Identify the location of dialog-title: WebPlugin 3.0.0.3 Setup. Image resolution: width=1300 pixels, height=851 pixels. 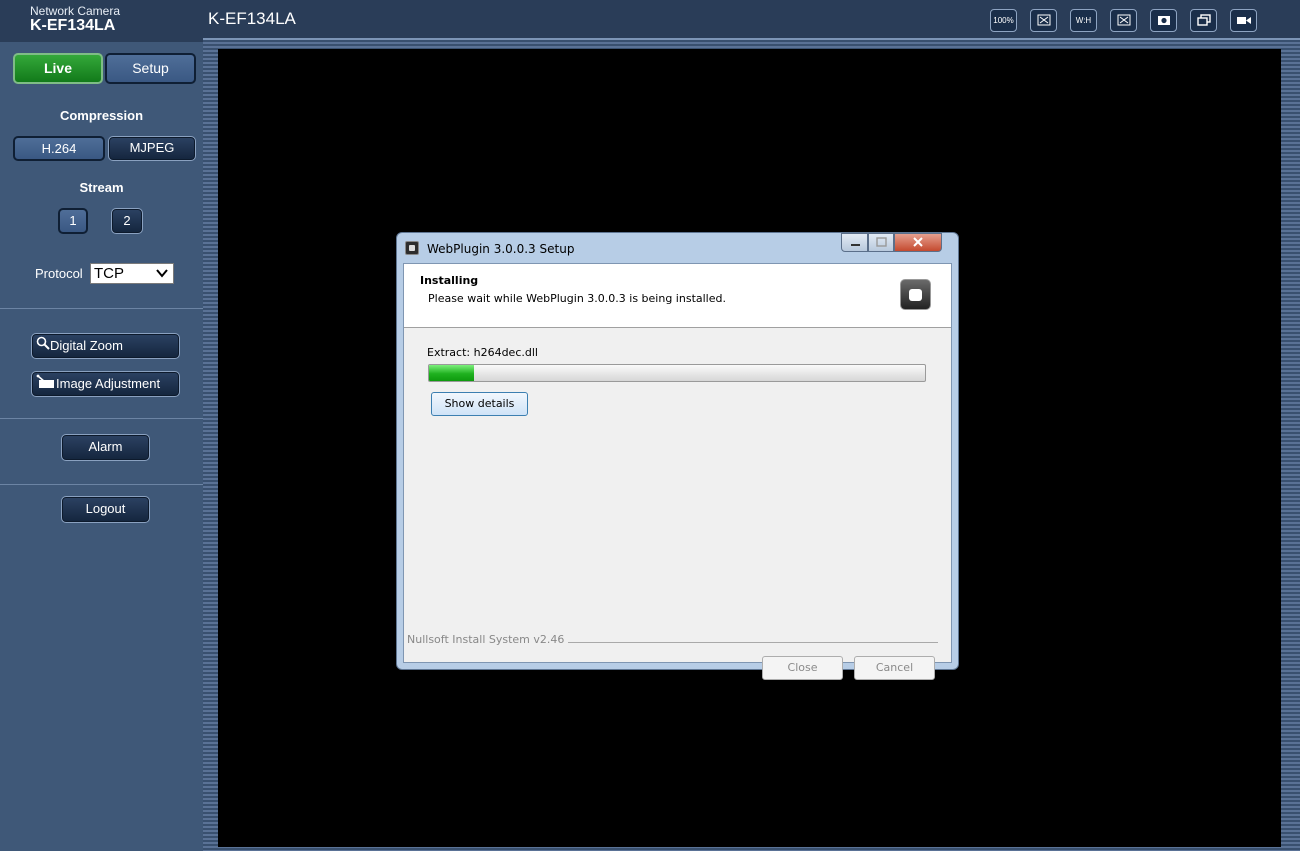
(501, 249).